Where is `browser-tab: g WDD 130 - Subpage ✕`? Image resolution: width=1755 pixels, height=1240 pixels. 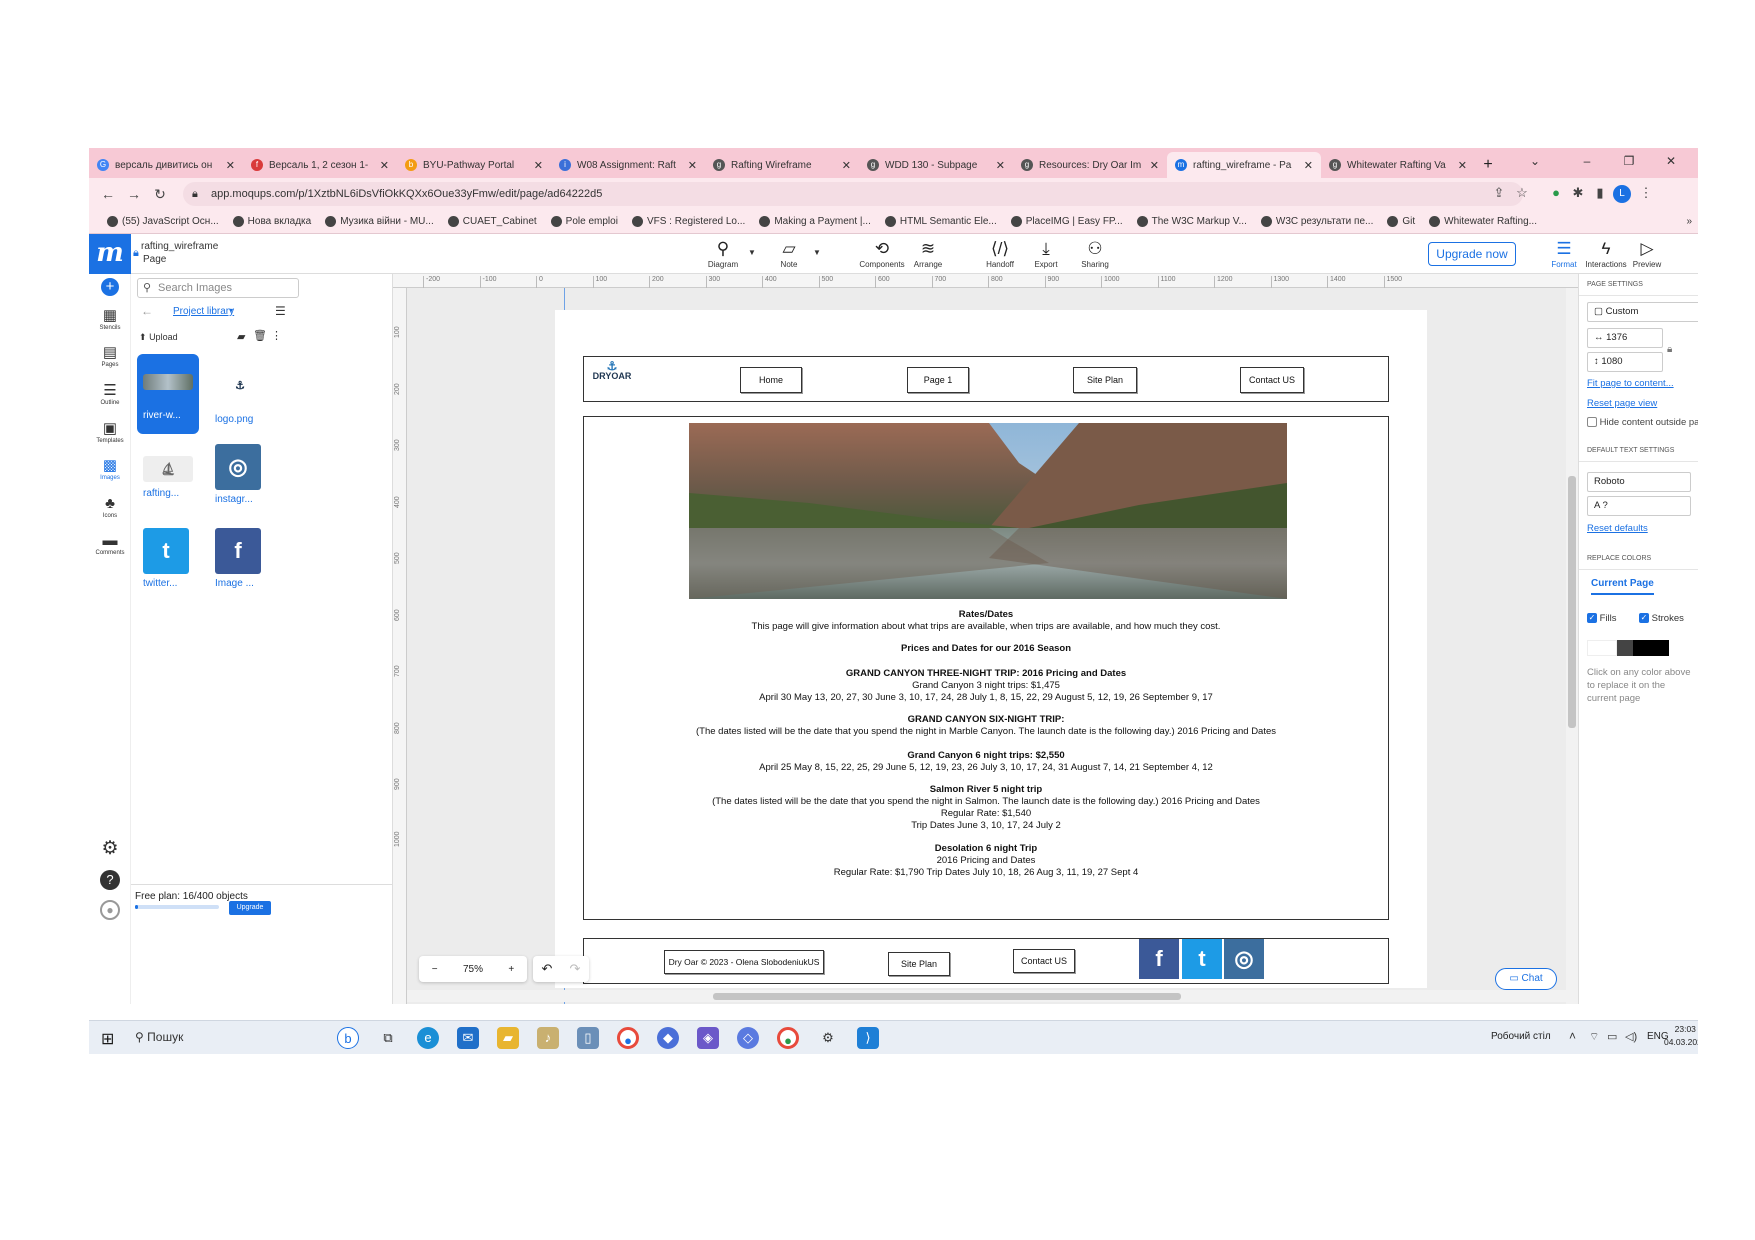
browser-tab: g WDD 130 - Subpage ✕ is located at coordinates (936, 165).